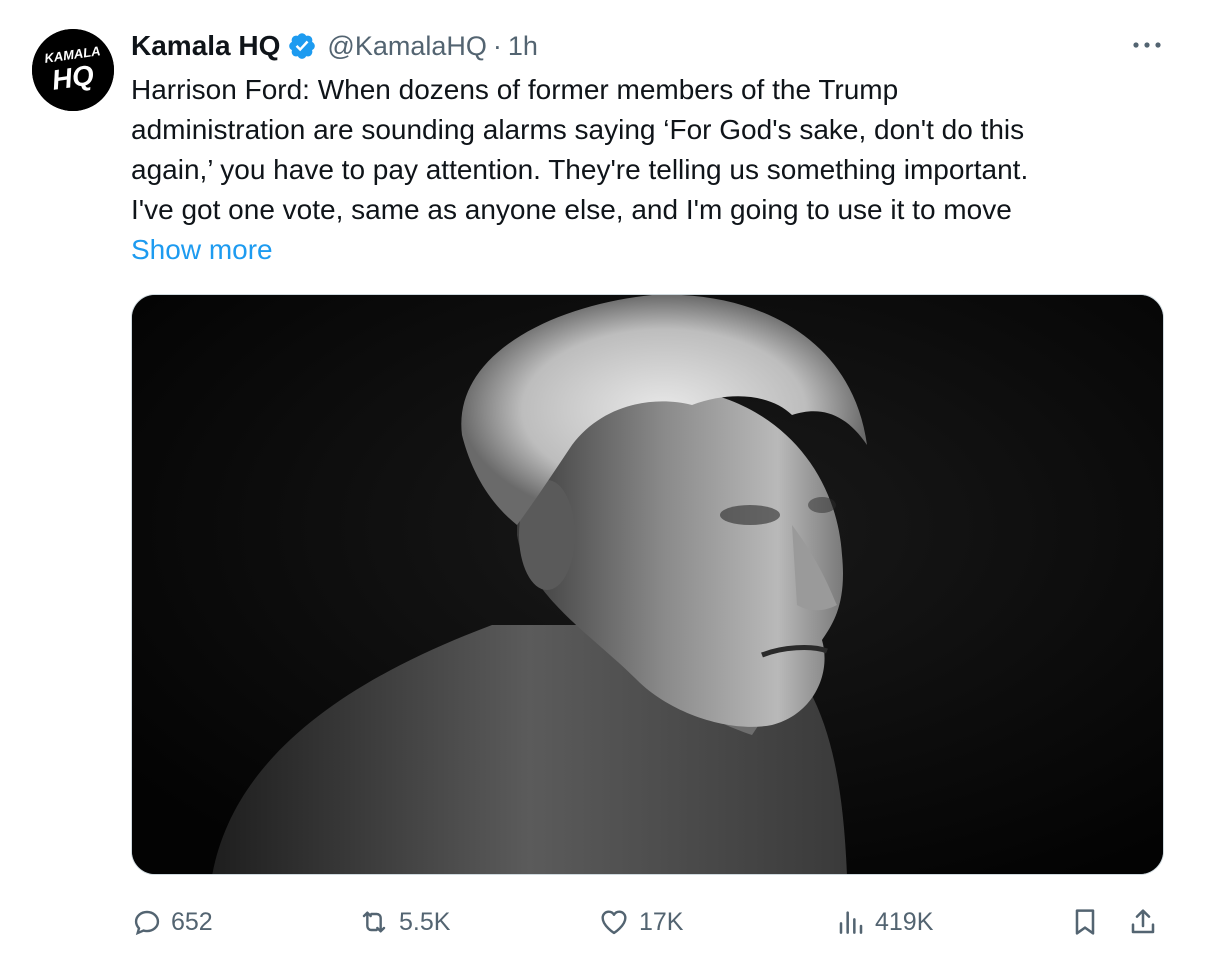 The height and width of the screenshot is (963, 1212). What do you see at coordinates (374, 922) in the screenshot?
I see `retweet-icon` at bounding box center [374, 922].